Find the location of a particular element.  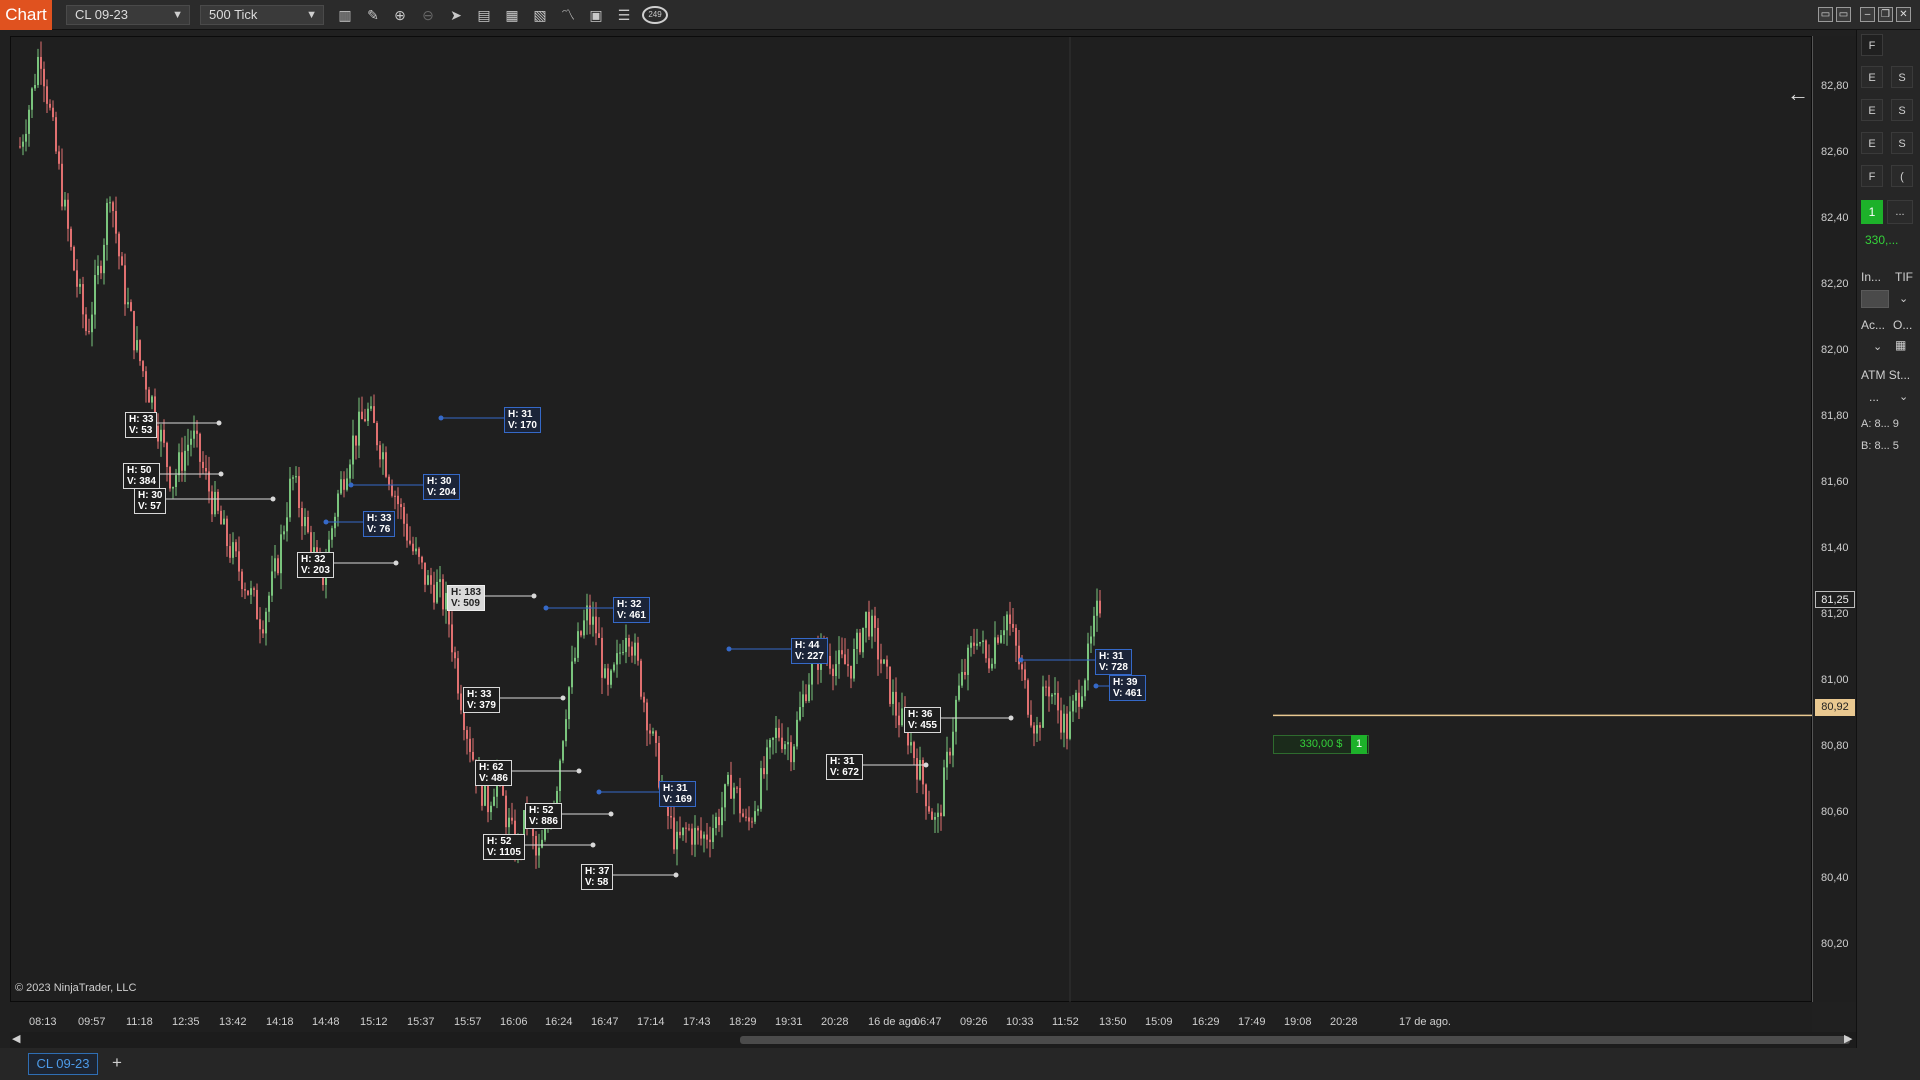

time-tick: 15:12 is located at coordinates (374, 1022).